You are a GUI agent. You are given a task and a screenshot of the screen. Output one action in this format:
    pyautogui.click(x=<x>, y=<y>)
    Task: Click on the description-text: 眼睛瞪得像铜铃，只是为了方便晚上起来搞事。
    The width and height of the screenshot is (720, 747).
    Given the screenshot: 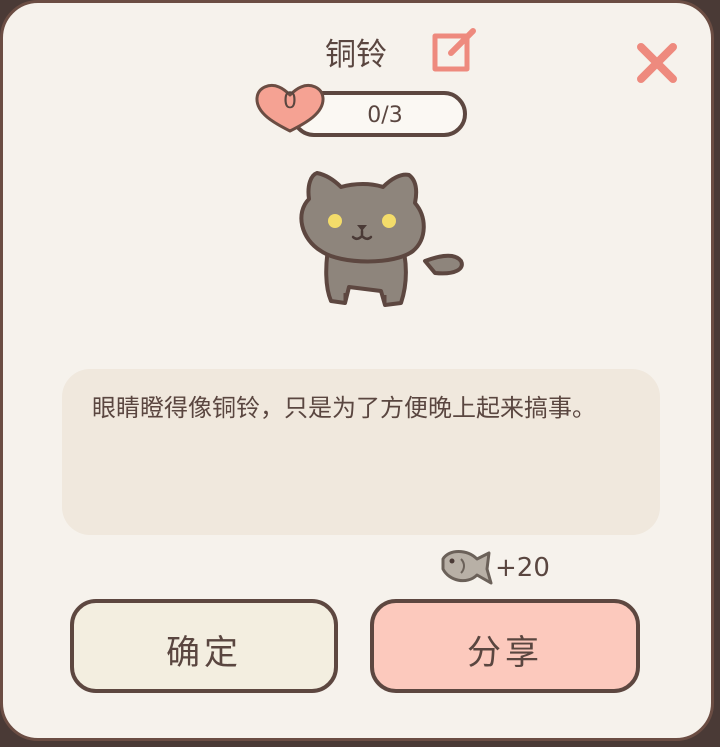 What is the action you would take?
    pyautogui.click(x=344, y=408)
    